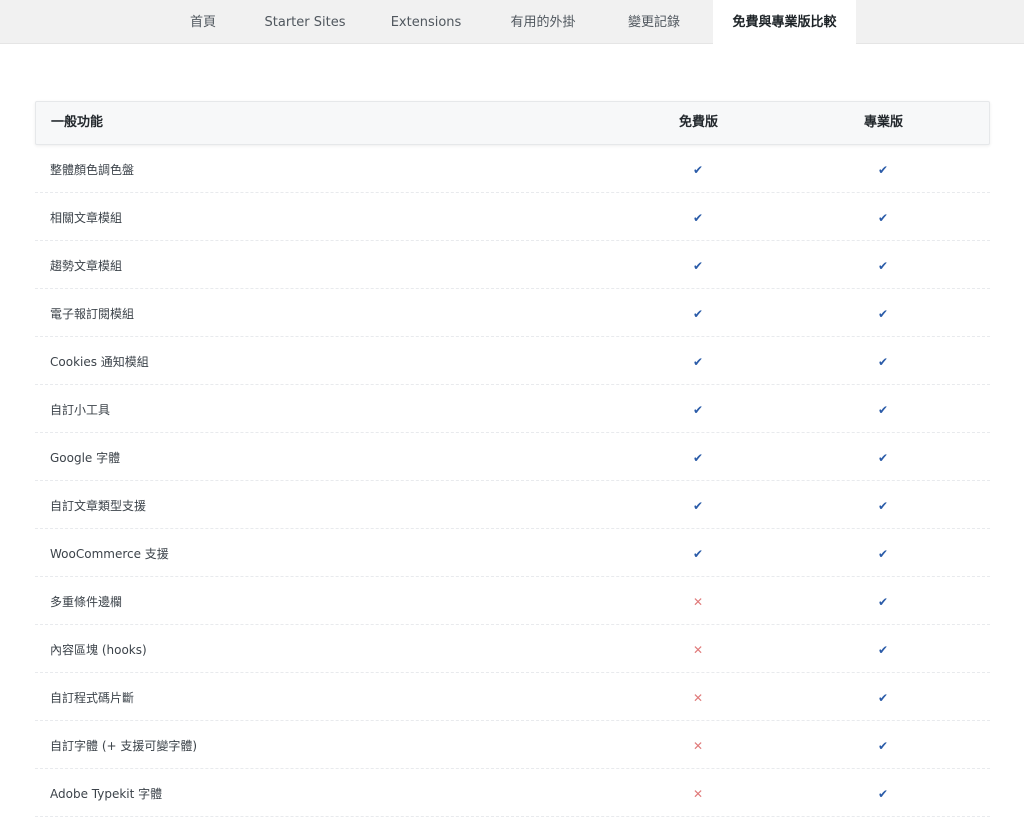 Image resolution: width=1024 pixels, height=819 pixels. I want to click on tab-free-vs-pro: 免費與專業版比較, so click(784, 22).